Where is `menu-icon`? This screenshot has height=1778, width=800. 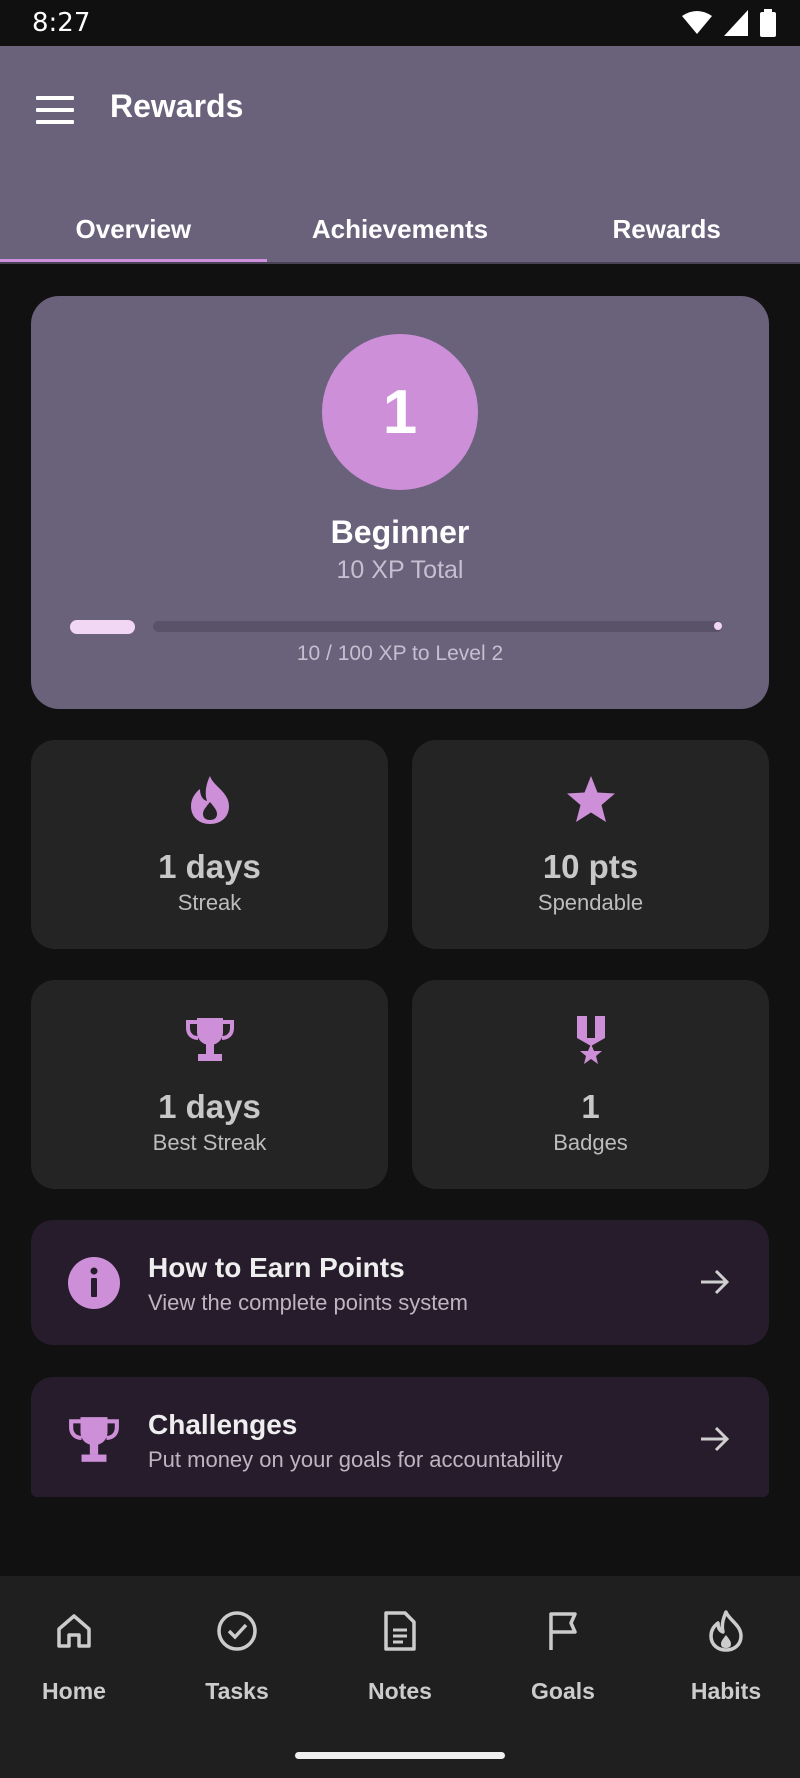
menu-icon is located at coordinates (55, 111).